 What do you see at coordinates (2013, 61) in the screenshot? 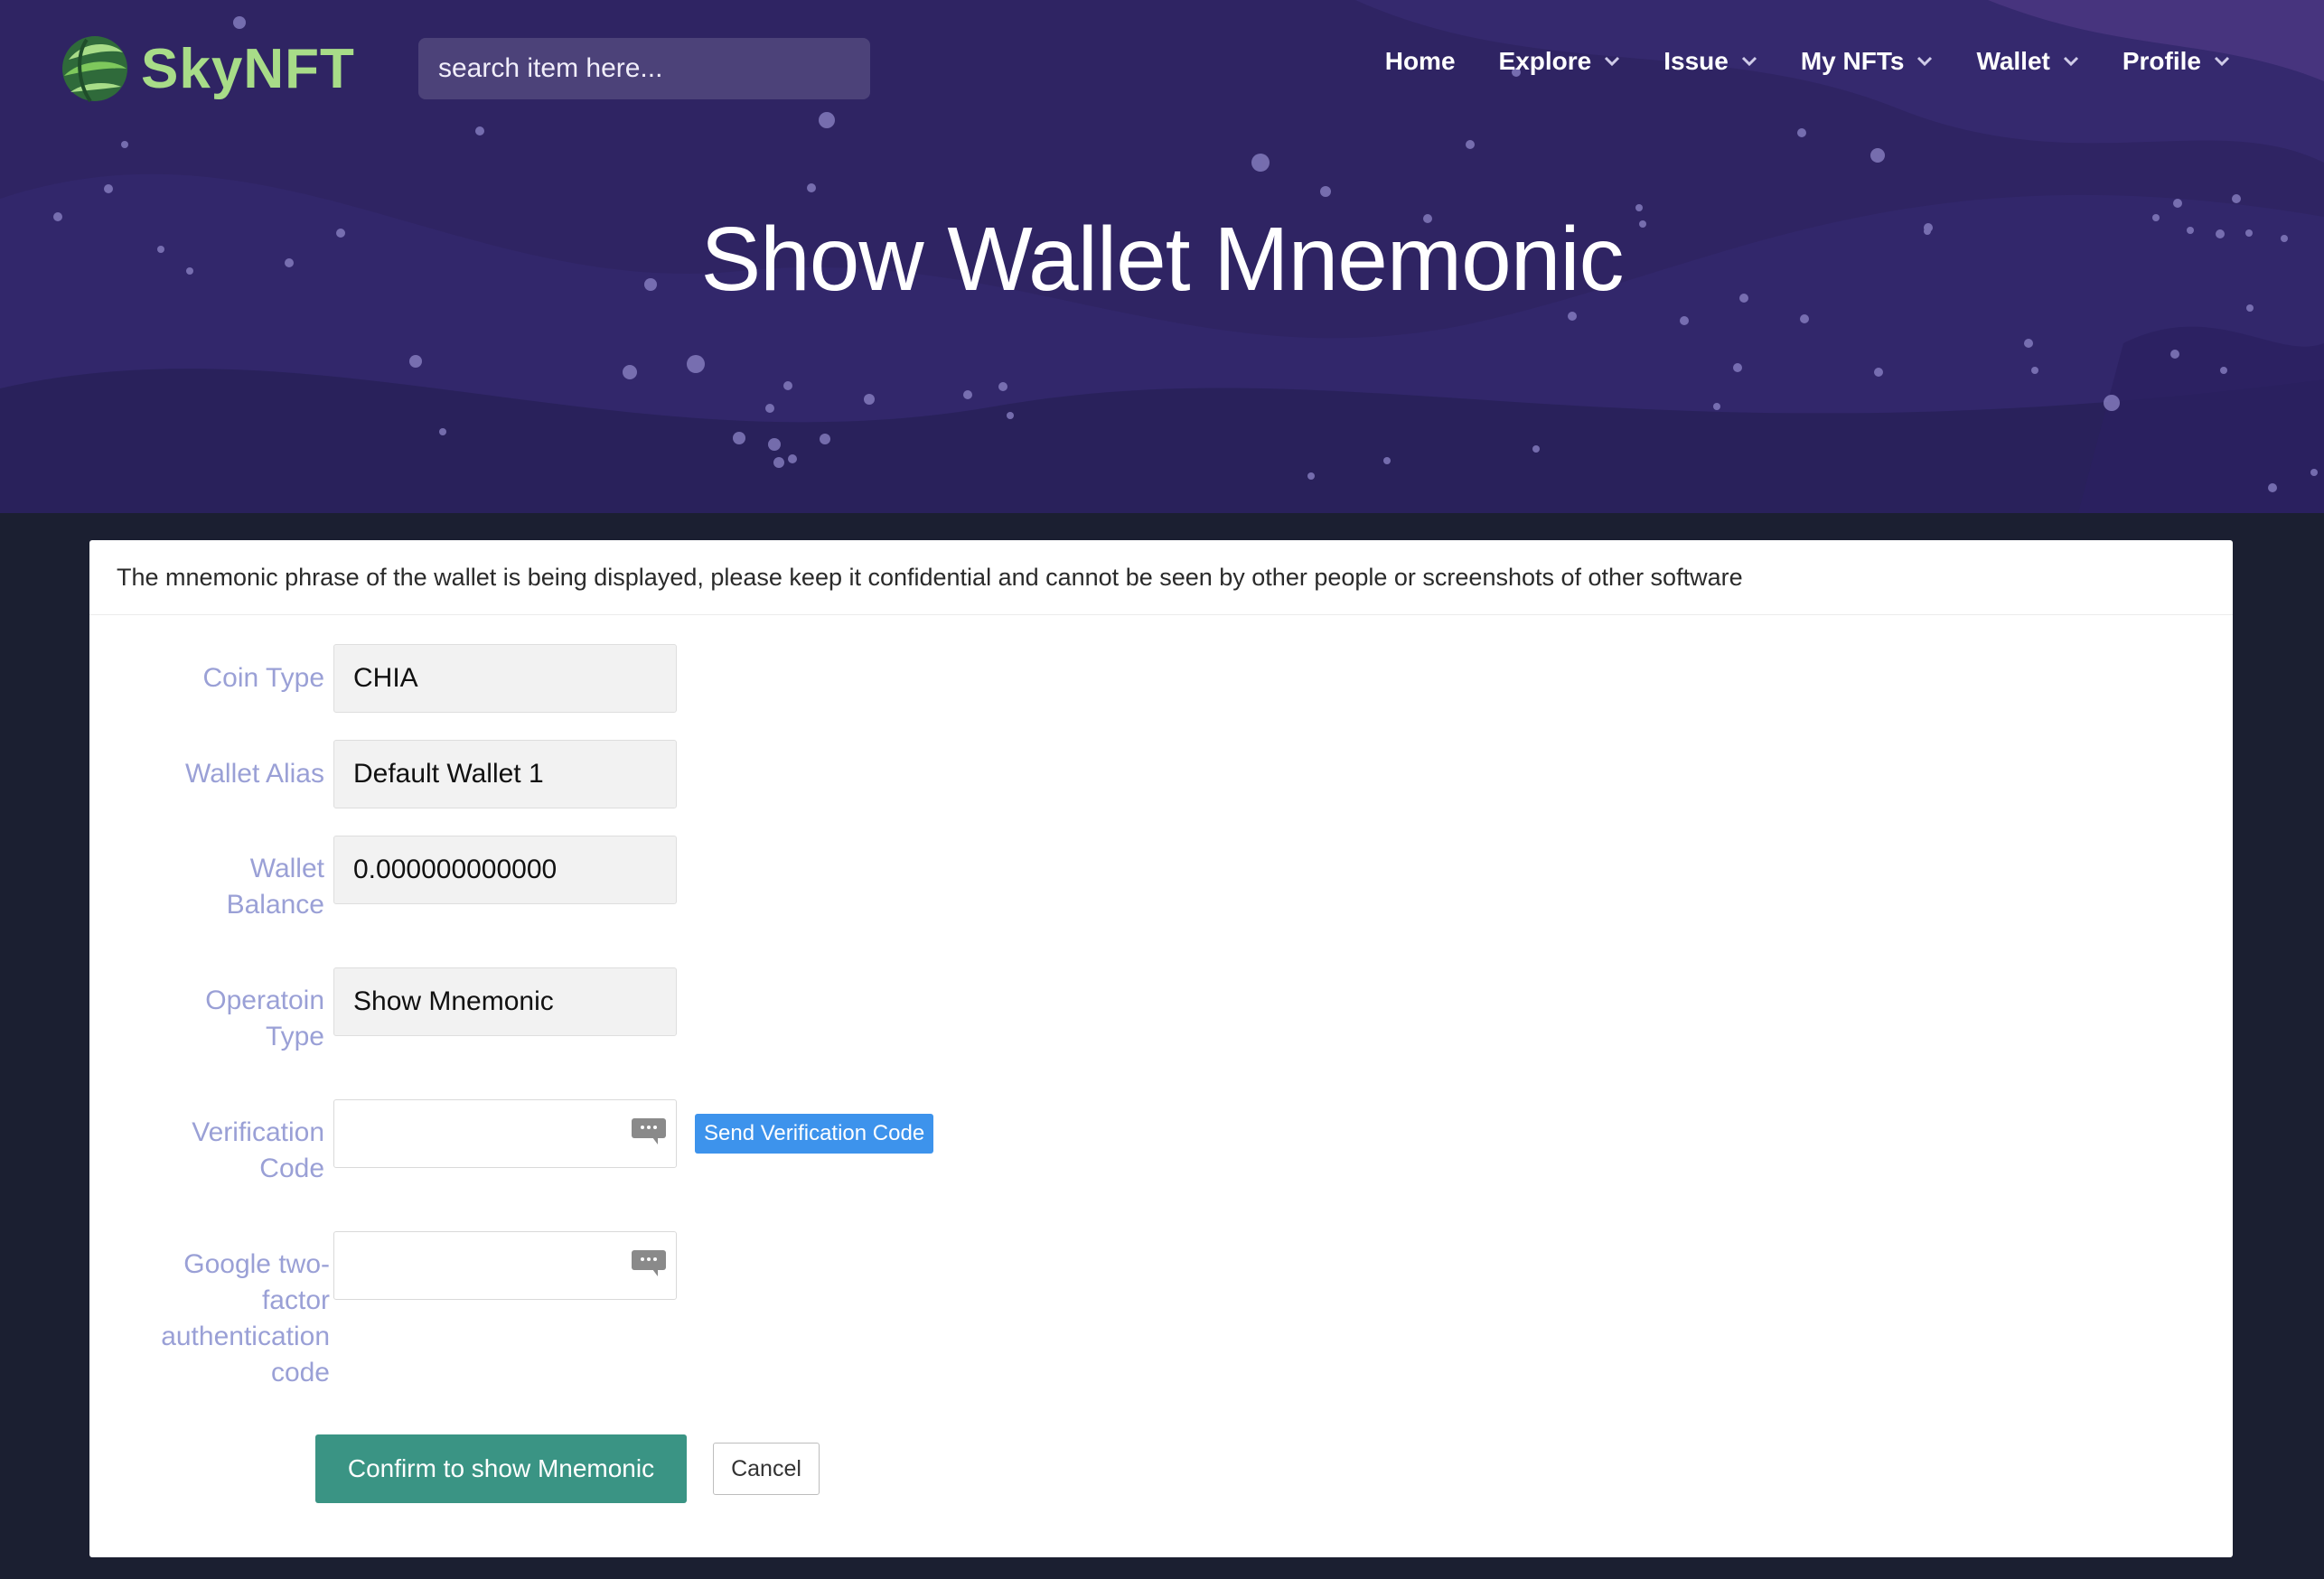
I see `nav-wallet-label: Wallet` at bounding box center [2013, 61].